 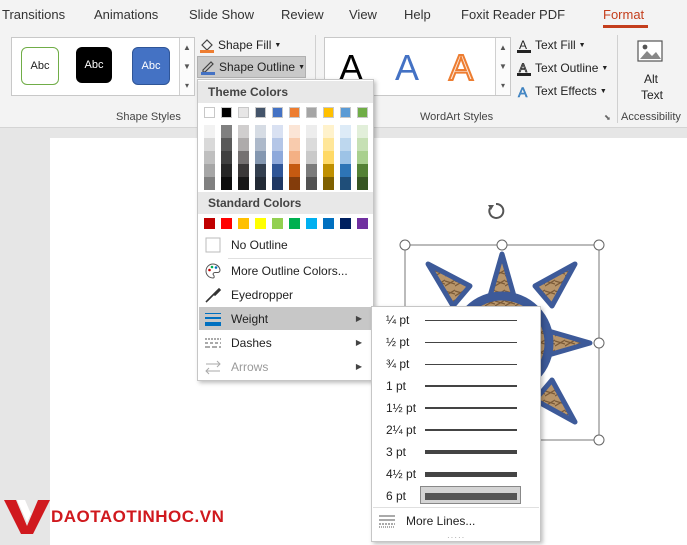 What do you see at coordinates (652, 72) in the screenshot?
I see `alt-text-button: Alt Text` at bounding box center [652, 72].